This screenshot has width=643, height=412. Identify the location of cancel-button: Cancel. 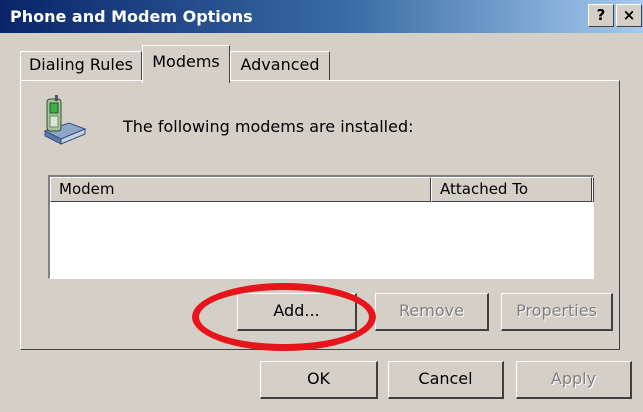
(446, 380).